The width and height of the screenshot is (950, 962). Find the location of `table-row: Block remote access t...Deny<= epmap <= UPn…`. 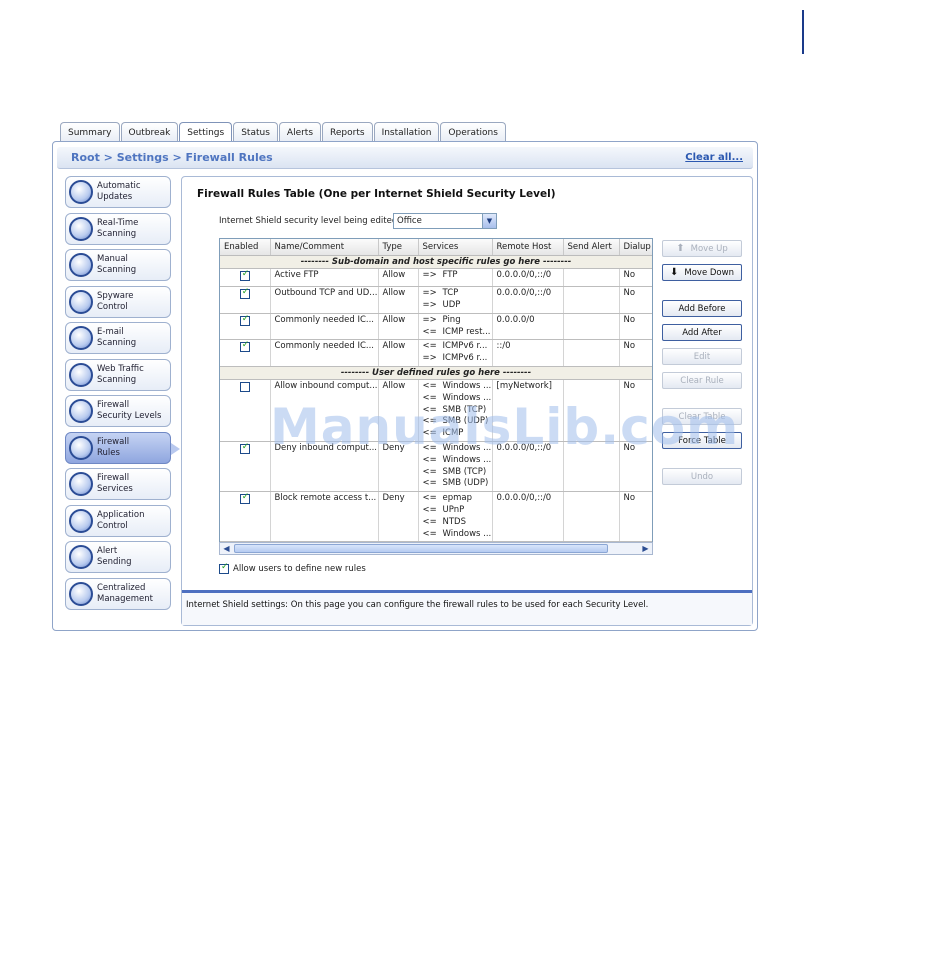

table-row: Block remote access t...Deny<= epmap <= UPn… is located at coordinates (436, 517).